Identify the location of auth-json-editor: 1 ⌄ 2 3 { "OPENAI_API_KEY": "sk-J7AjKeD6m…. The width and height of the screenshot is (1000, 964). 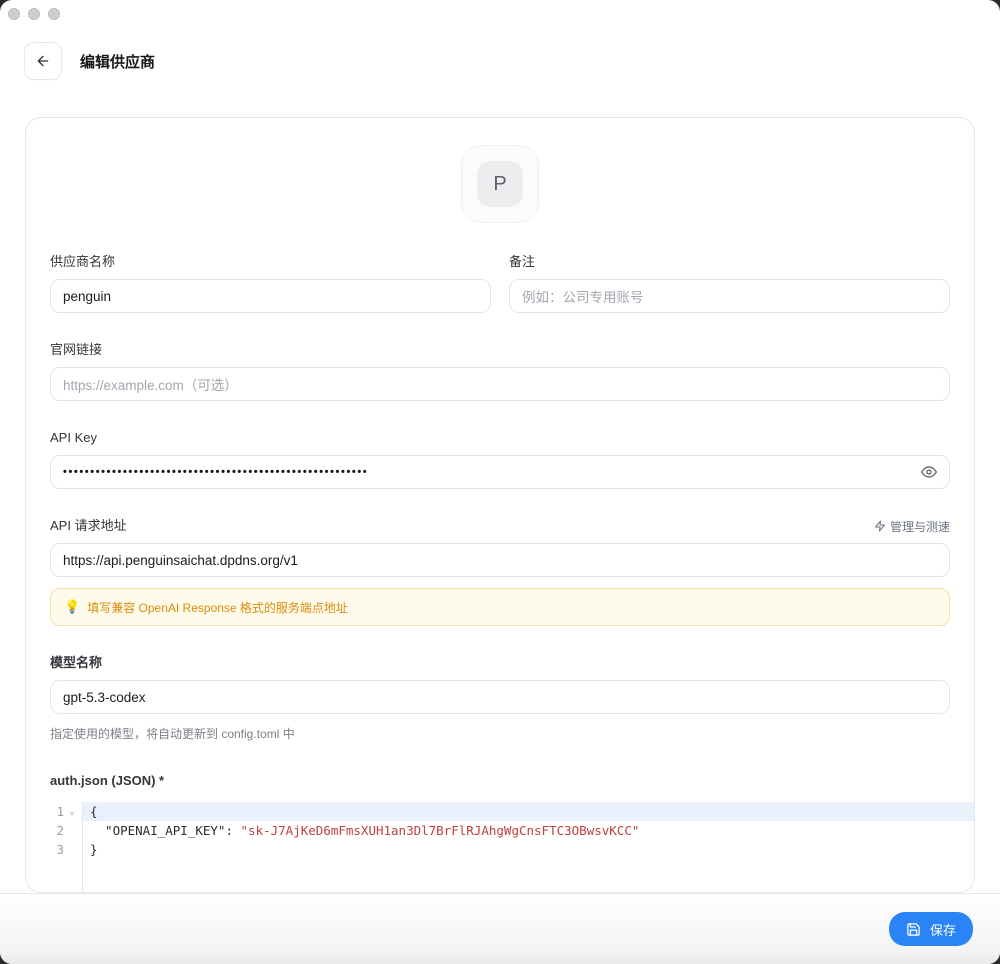
(500, 847).